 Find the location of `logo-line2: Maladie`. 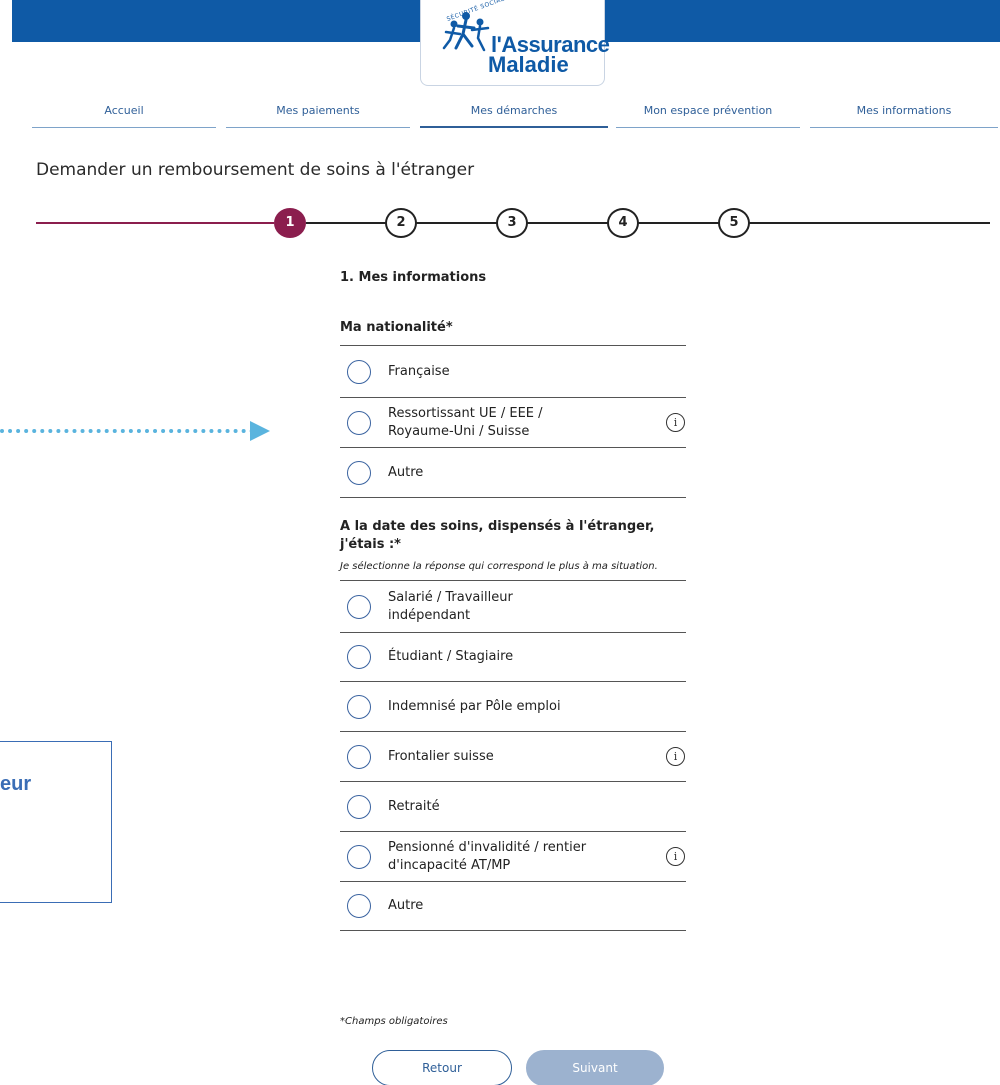

logo-line2: Maladie is located at coordinates (528, 64).